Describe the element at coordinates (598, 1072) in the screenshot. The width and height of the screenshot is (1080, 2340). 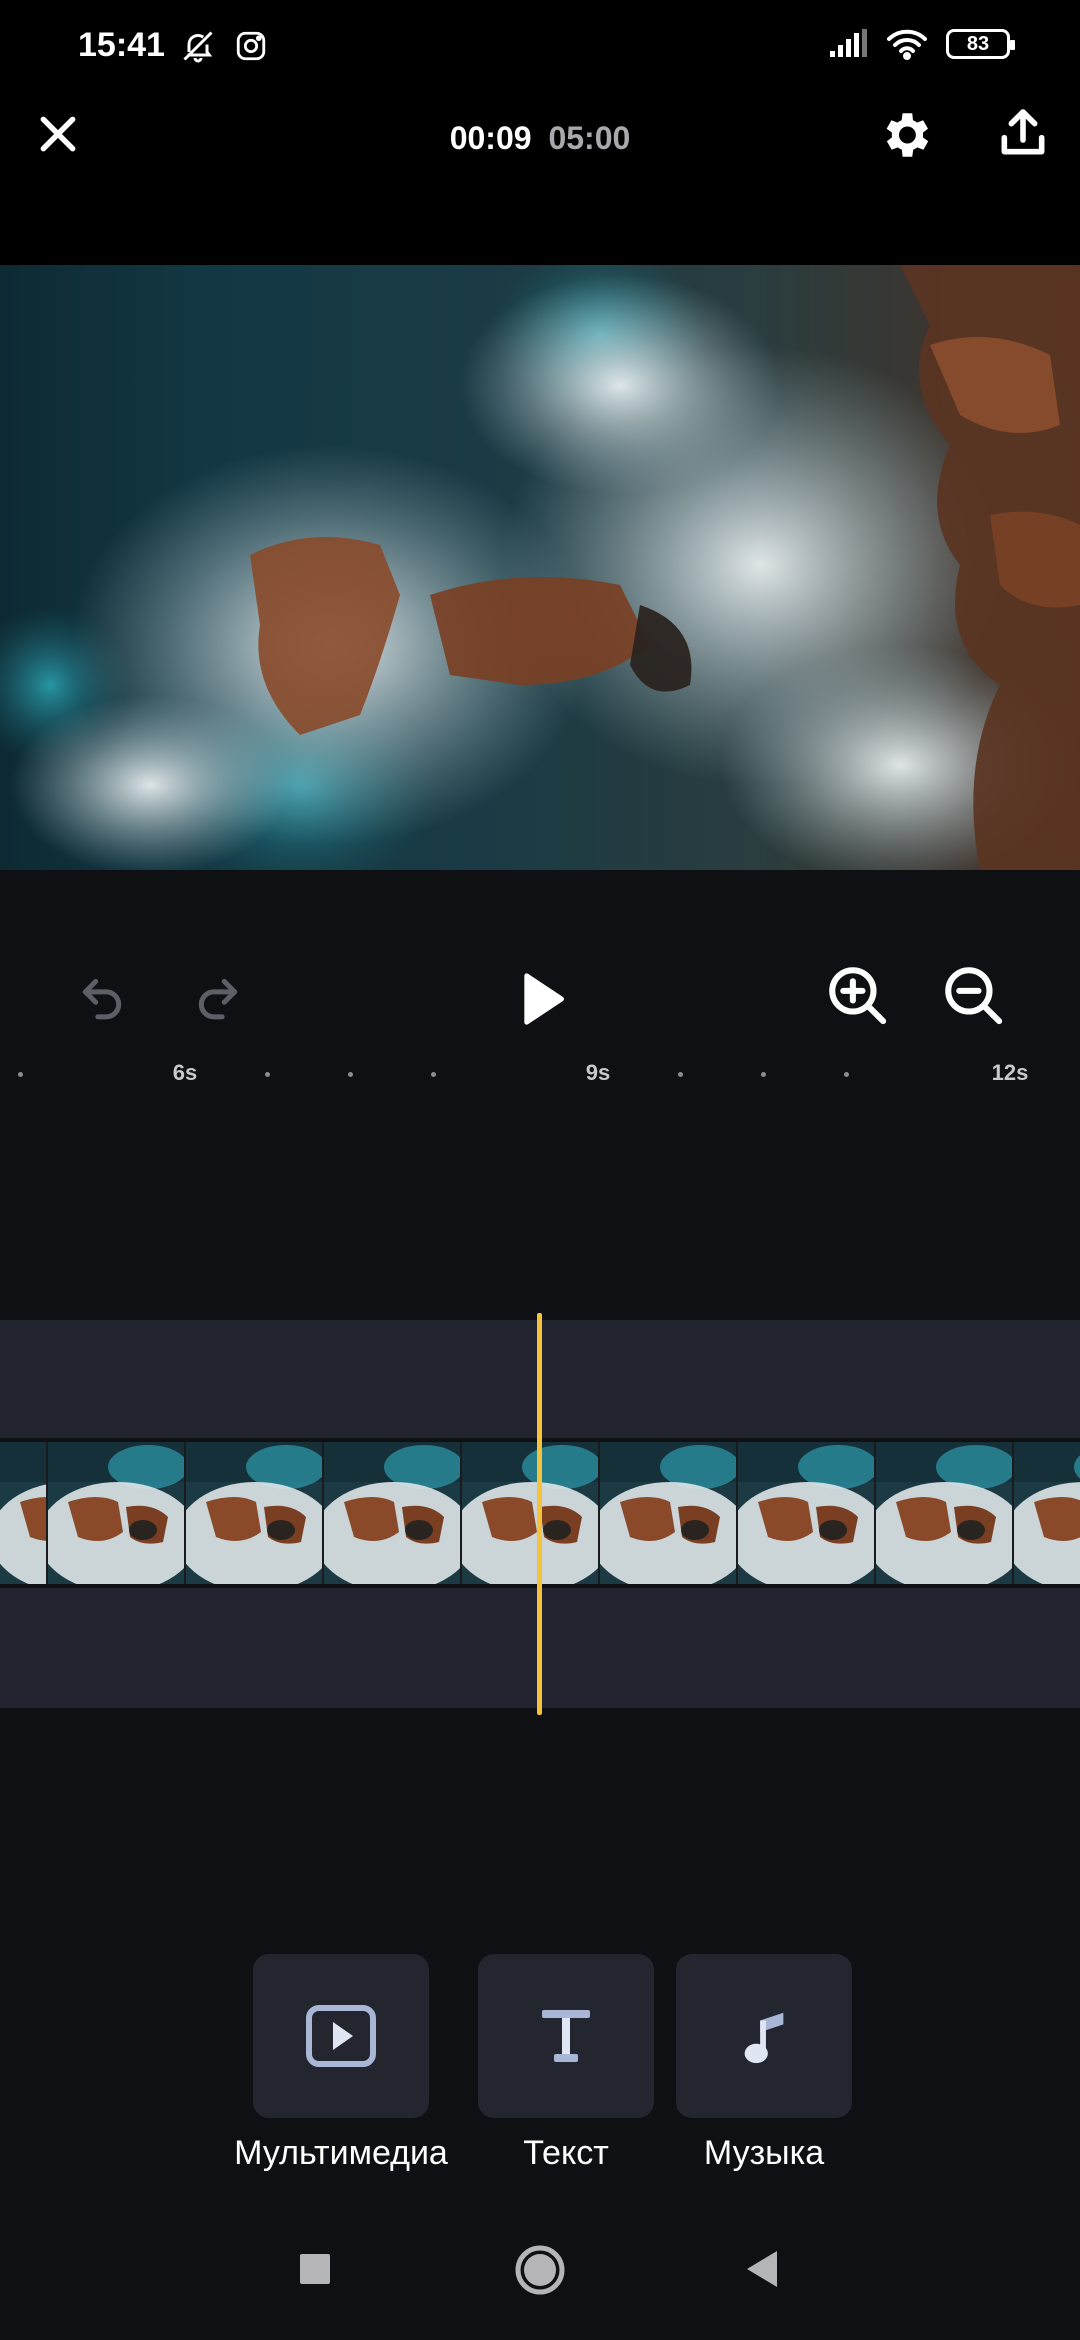
I see `ruler-label-9s: 9s` at that location.